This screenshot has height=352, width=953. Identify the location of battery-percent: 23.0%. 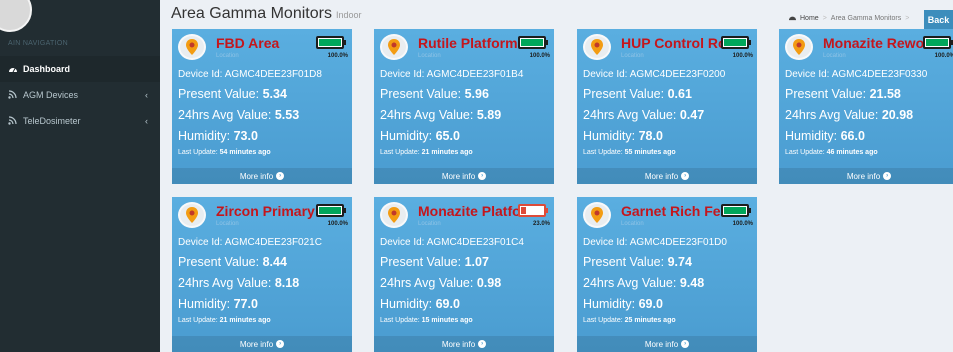
(541, 224).